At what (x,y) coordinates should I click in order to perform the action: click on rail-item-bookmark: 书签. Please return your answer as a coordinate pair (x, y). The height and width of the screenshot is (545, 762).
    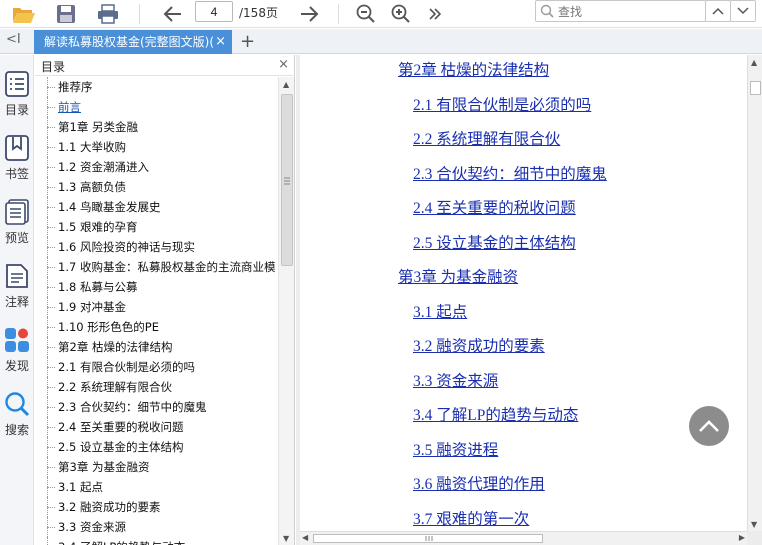
    Looking at the image, I should click on (17, 158).